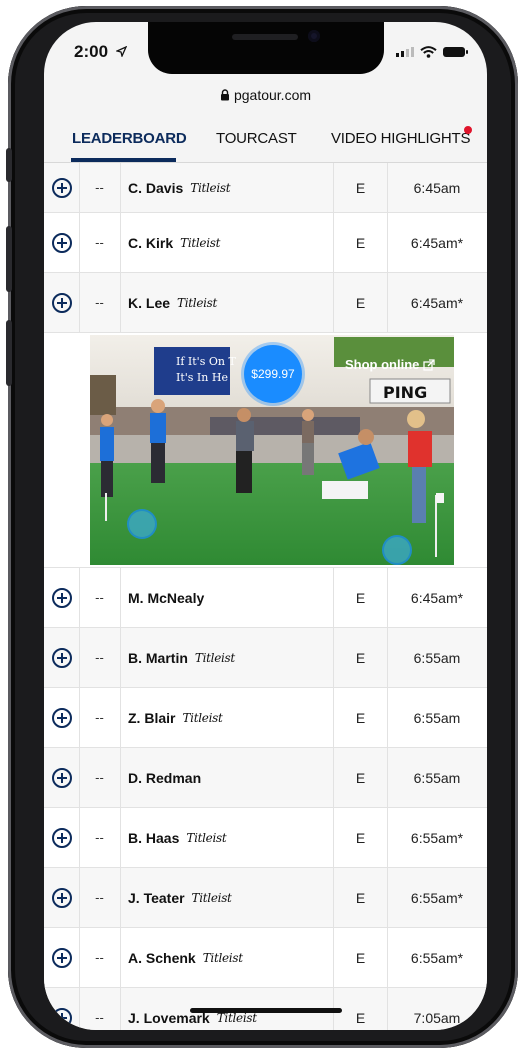  I want to click on table-row: -- M. McNealy E 6:45am*, so click(265, 598).